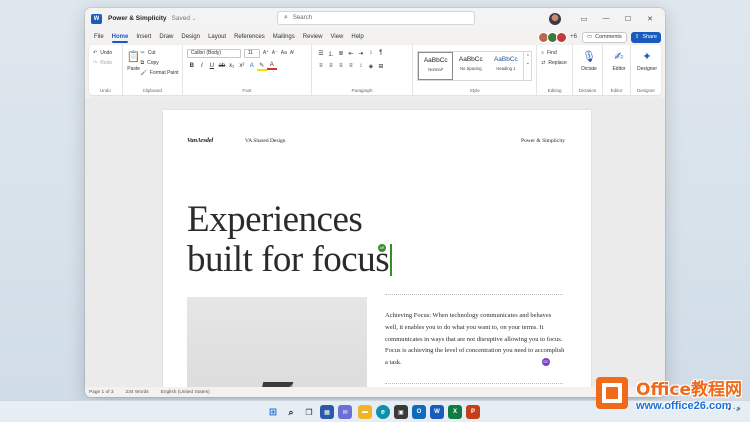 The height and width of the screenshot is (422, 750). Describe the element at coordinates (371, 53) in the screenshot. I see `sort-icon: ↕` at that location.